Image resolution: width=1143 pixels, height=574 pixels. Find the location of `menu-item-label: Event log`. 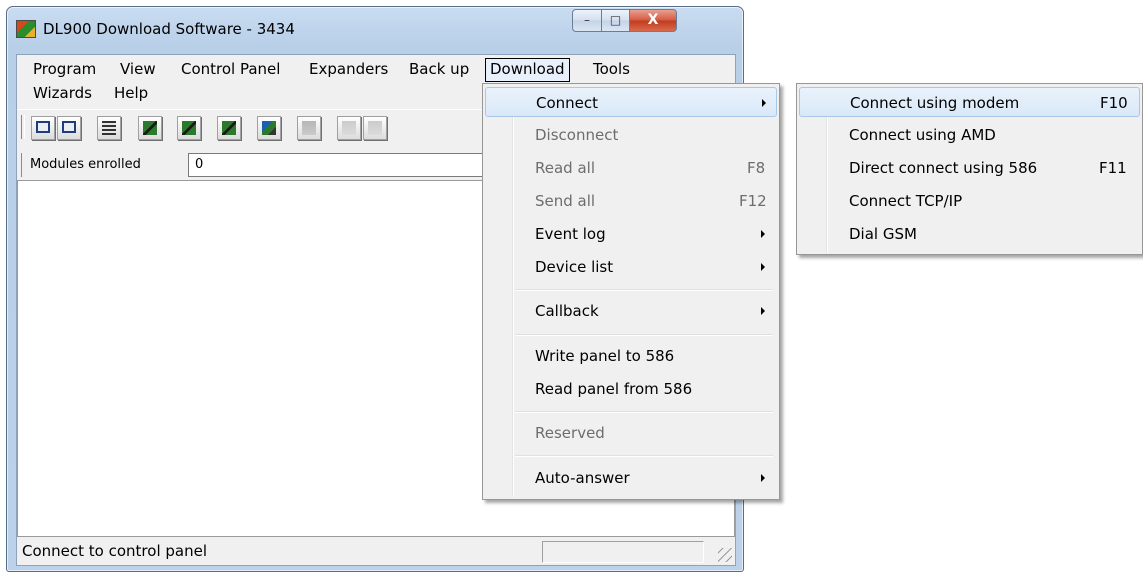

menu-item-label: Event log is located at coordinates (570, 234).